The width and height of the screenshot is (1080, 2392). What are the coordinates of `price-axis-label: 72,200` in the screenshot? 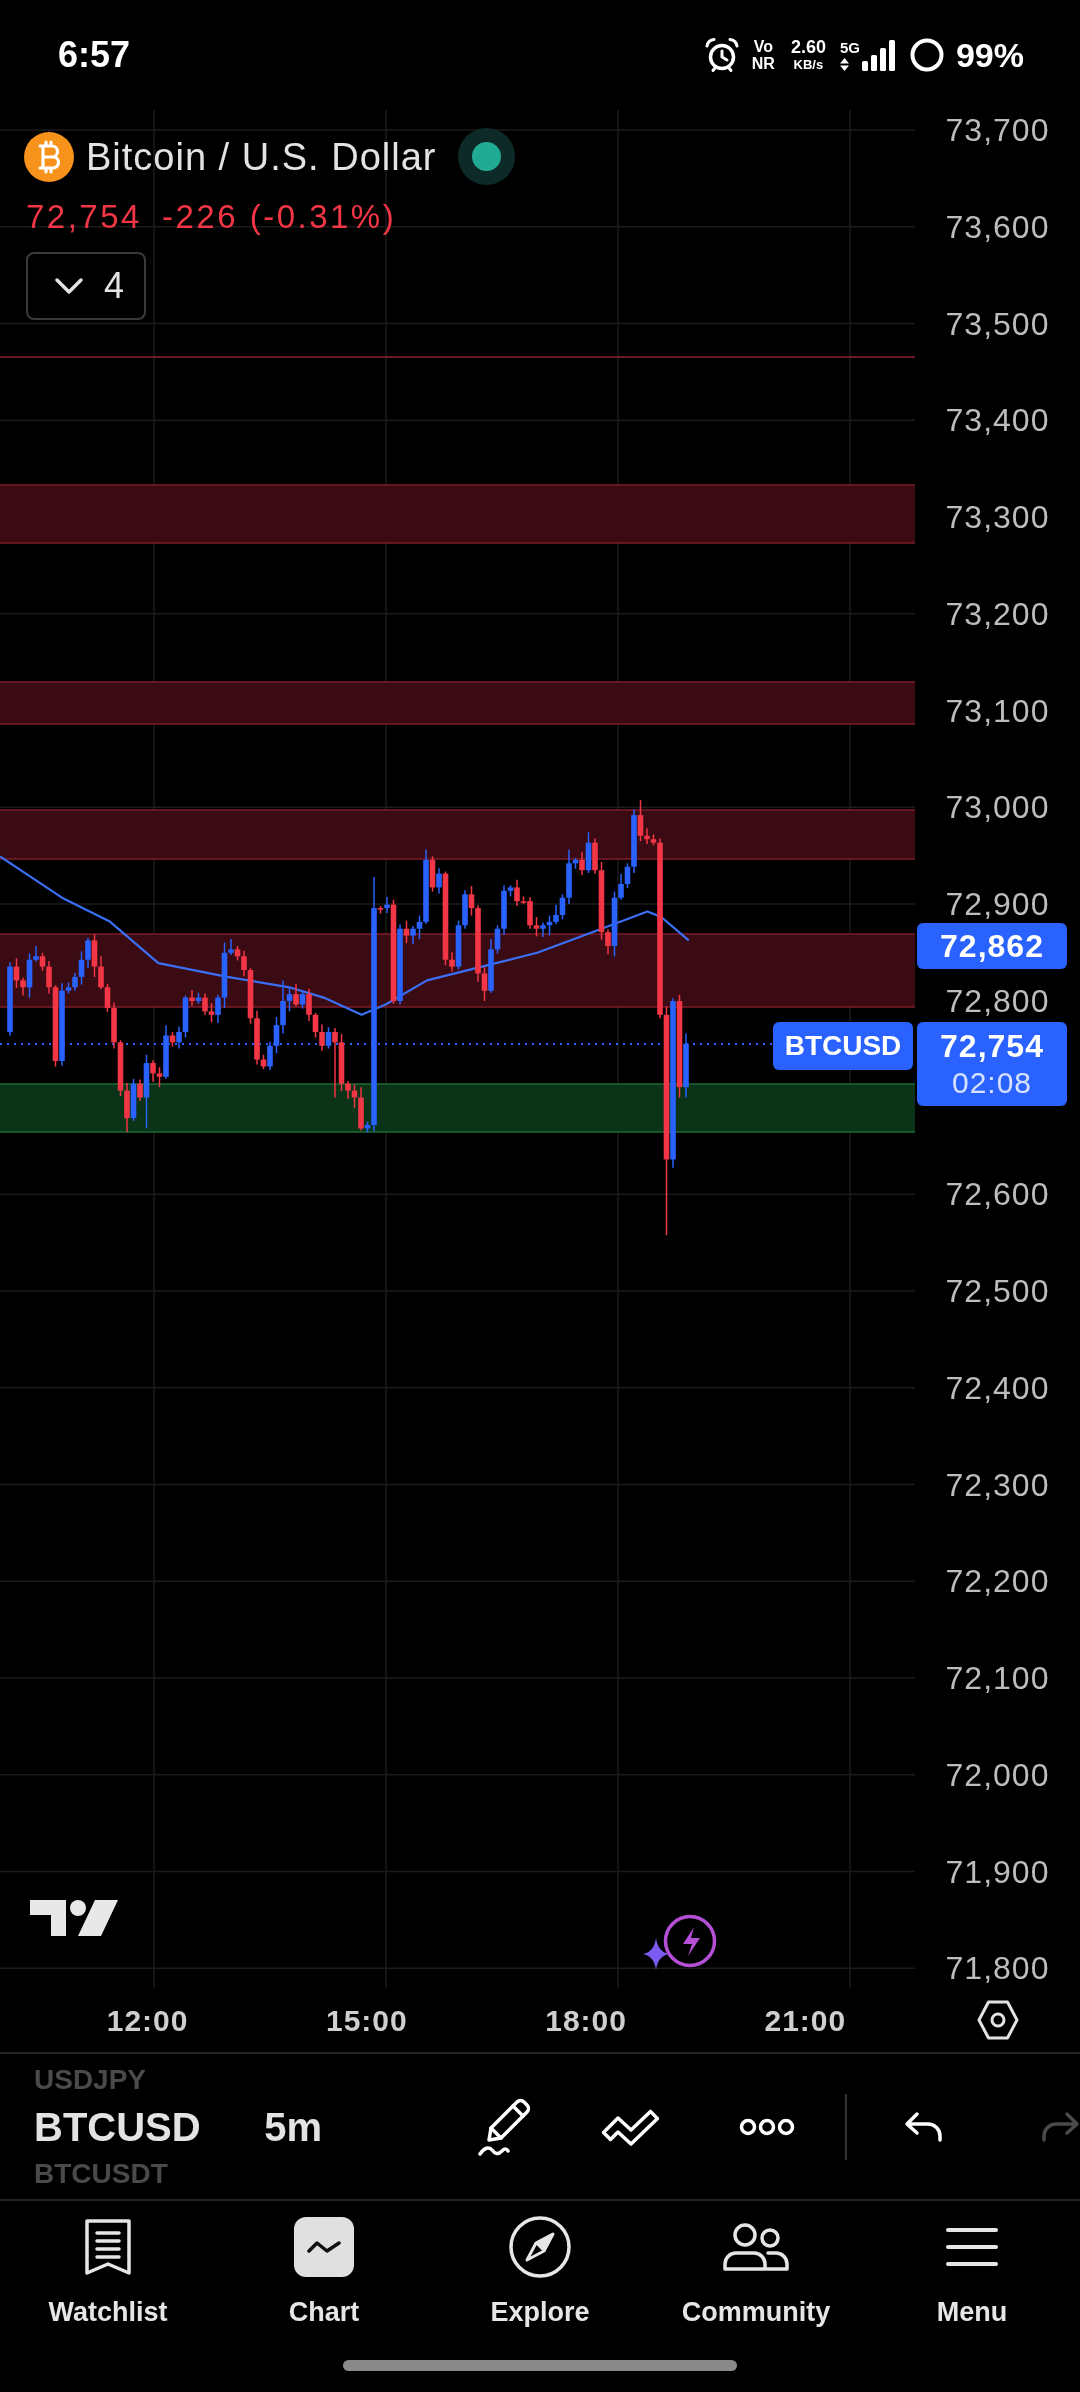 It's located at (997, 1581).